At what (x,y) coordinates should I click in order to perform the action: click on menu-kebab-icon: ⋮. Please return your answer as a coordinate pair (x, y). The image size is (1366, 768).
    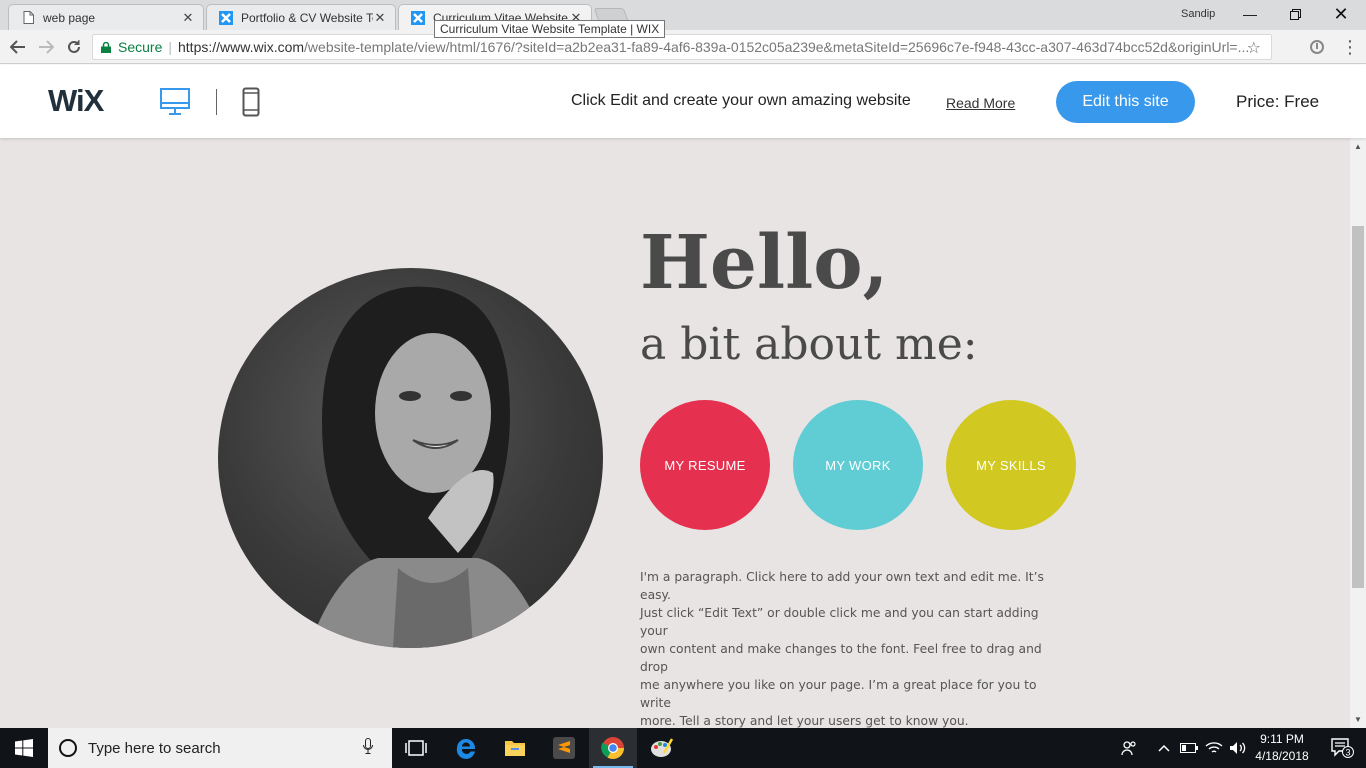
    Looking at the image, I should click on (1350, 47).